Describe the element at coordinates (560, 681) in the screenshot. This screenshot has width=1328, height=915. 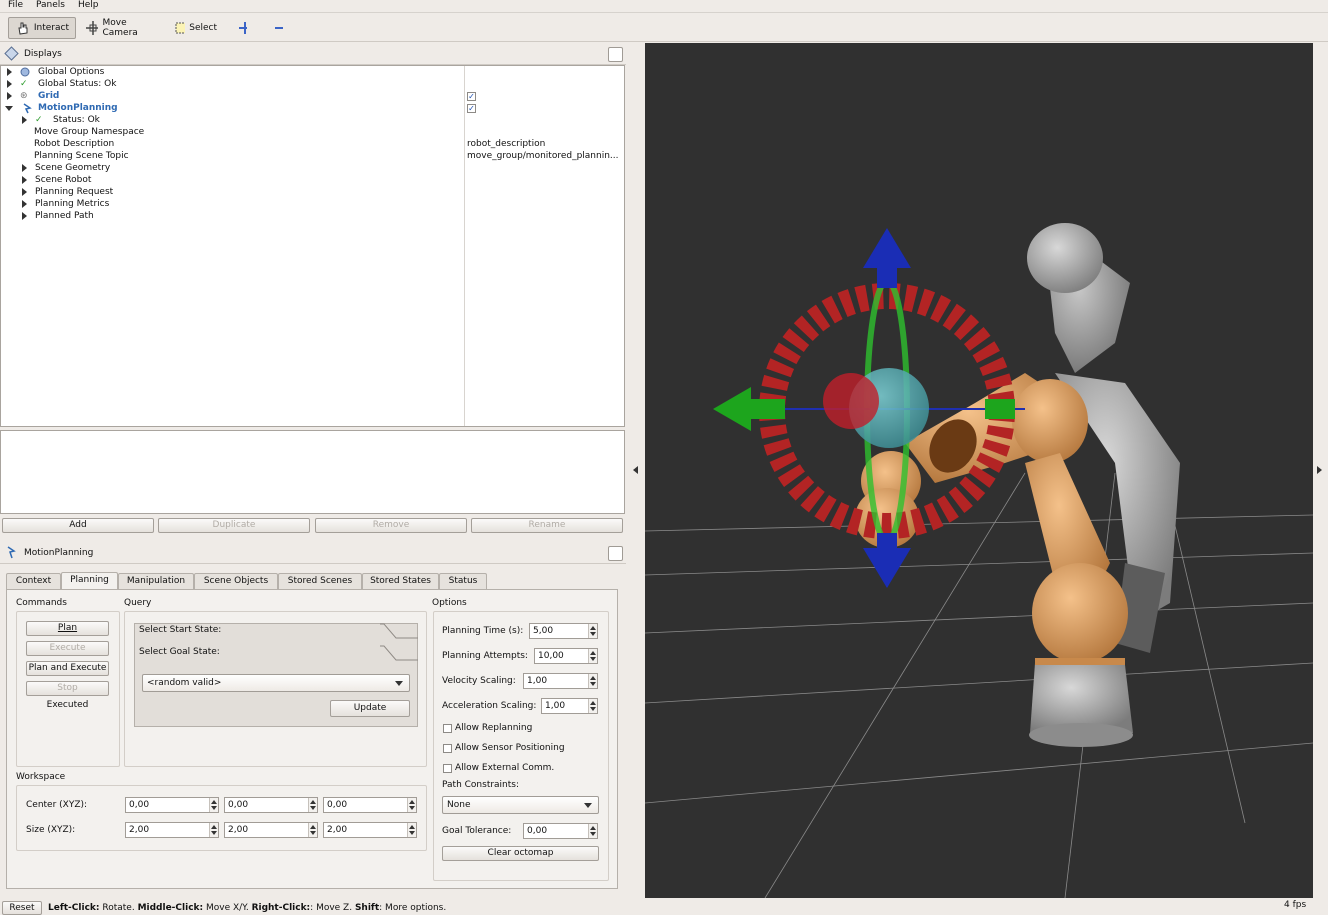
I see `velocity-scaling-spinbox: 1,00` at that location.